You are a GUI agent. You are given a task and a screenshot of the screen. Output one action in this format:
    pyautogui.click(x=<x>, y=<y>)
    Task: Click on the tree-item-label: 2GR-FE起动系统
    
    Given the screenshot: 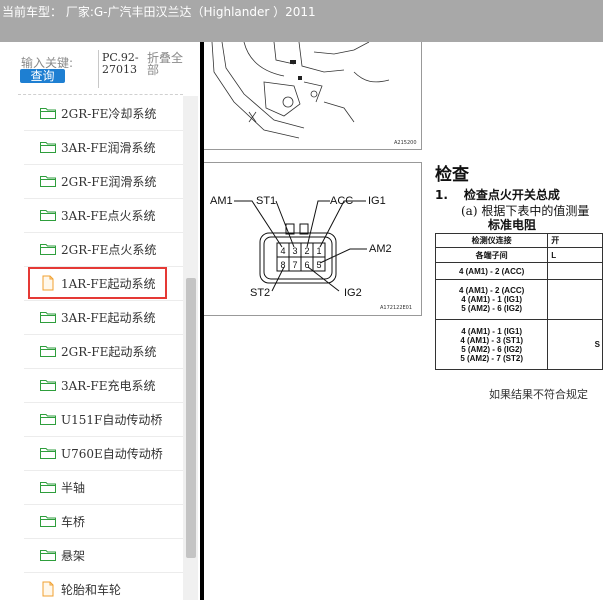 What is the action you would take?
    pyautogui.click(x=109, y=351)
    